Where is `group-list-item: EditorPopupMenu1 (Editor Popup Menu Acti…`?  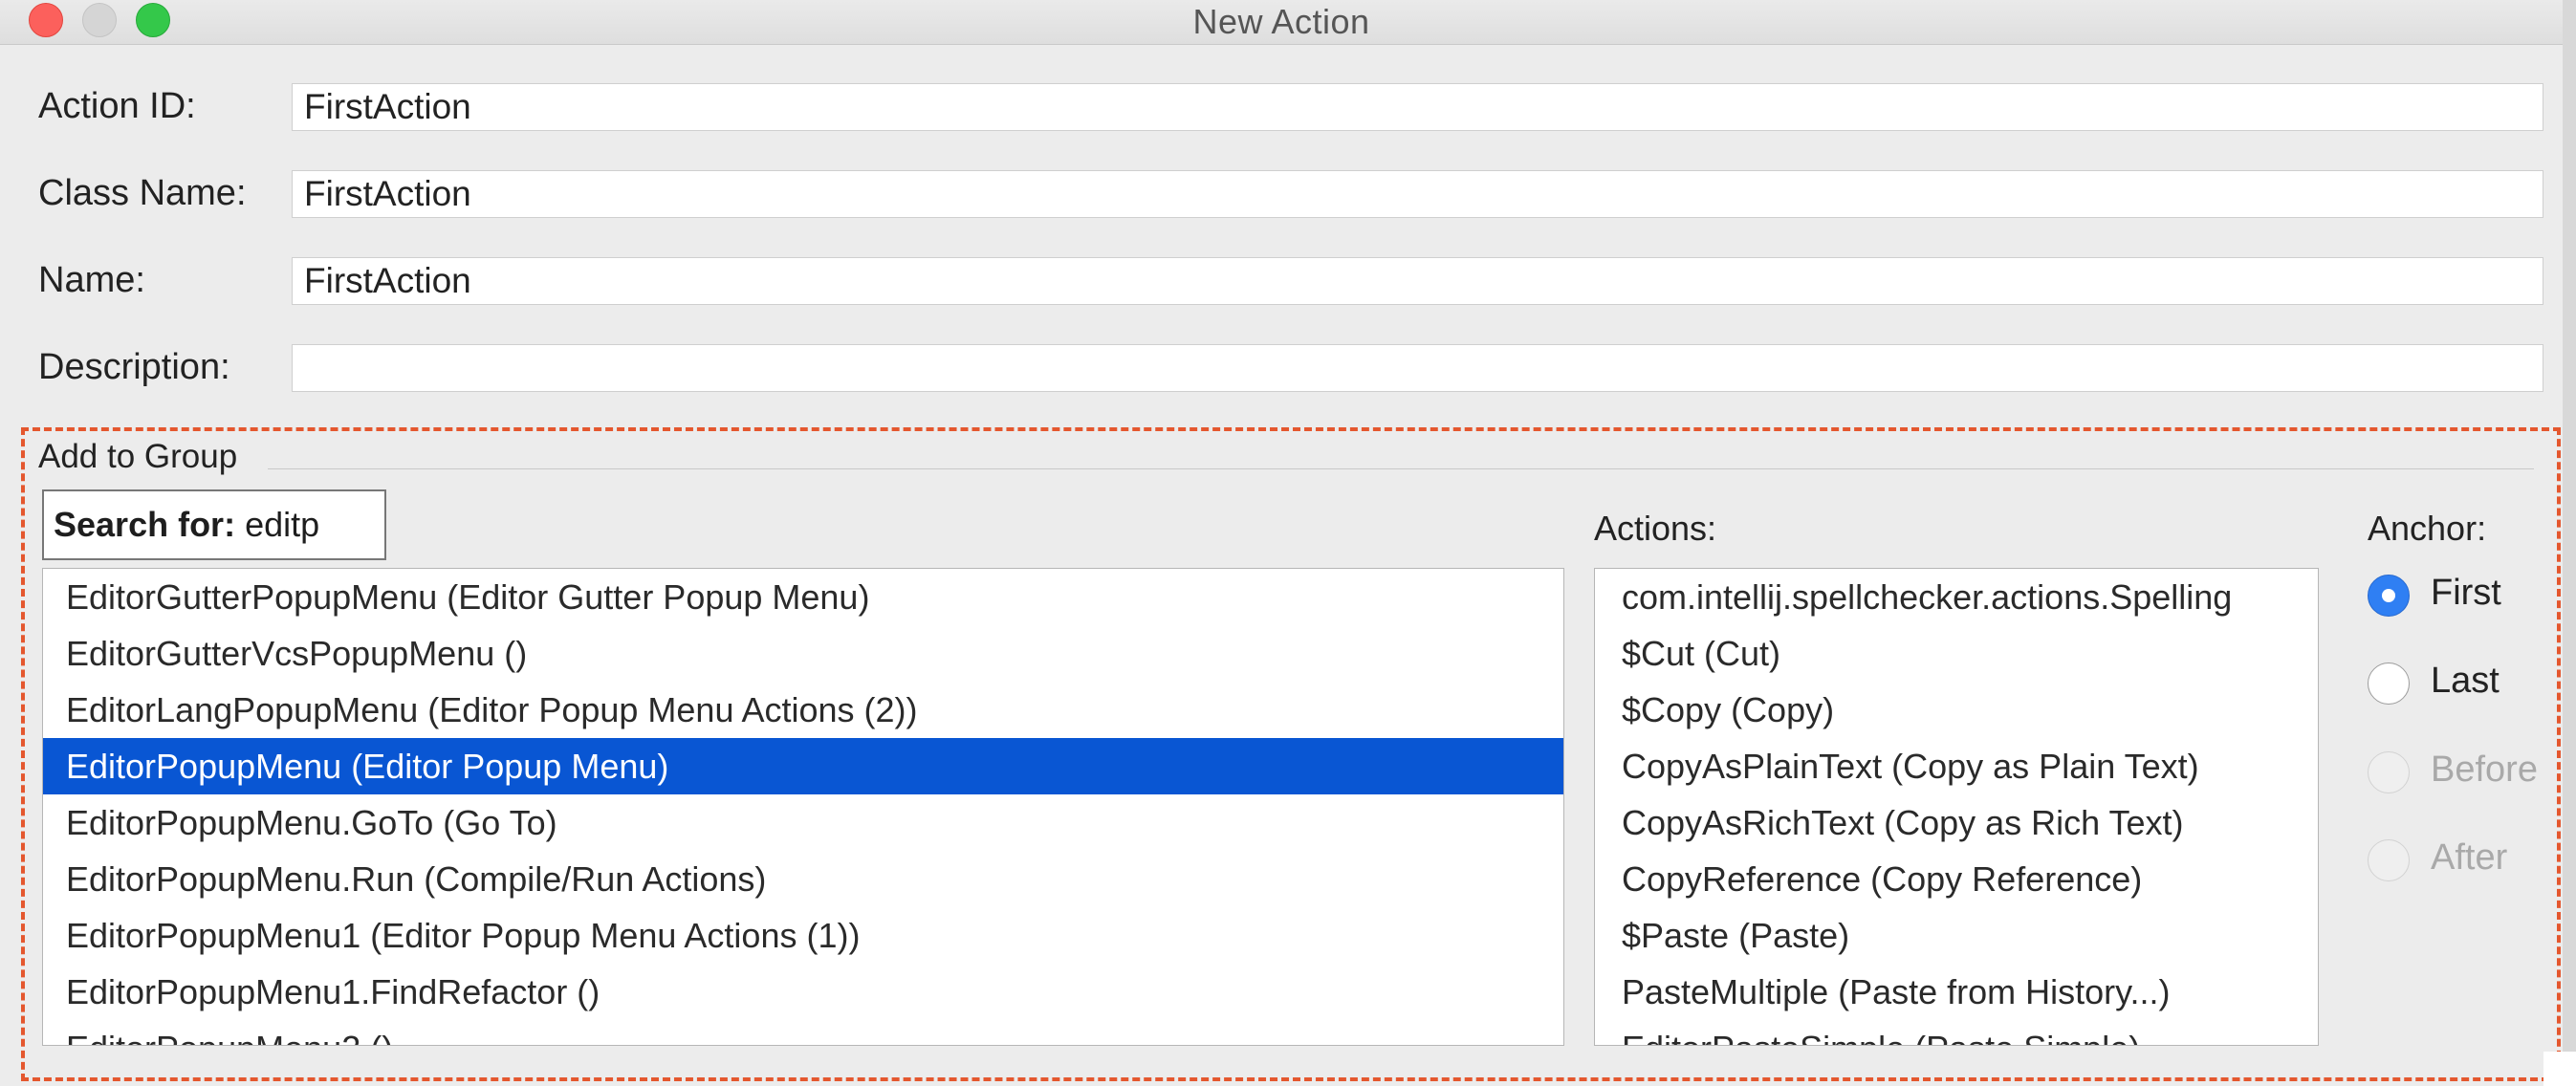
group-list-item: EditorPopupMenu1 (Editor Popup Menu Acti… is located at coordinates (803, 935).